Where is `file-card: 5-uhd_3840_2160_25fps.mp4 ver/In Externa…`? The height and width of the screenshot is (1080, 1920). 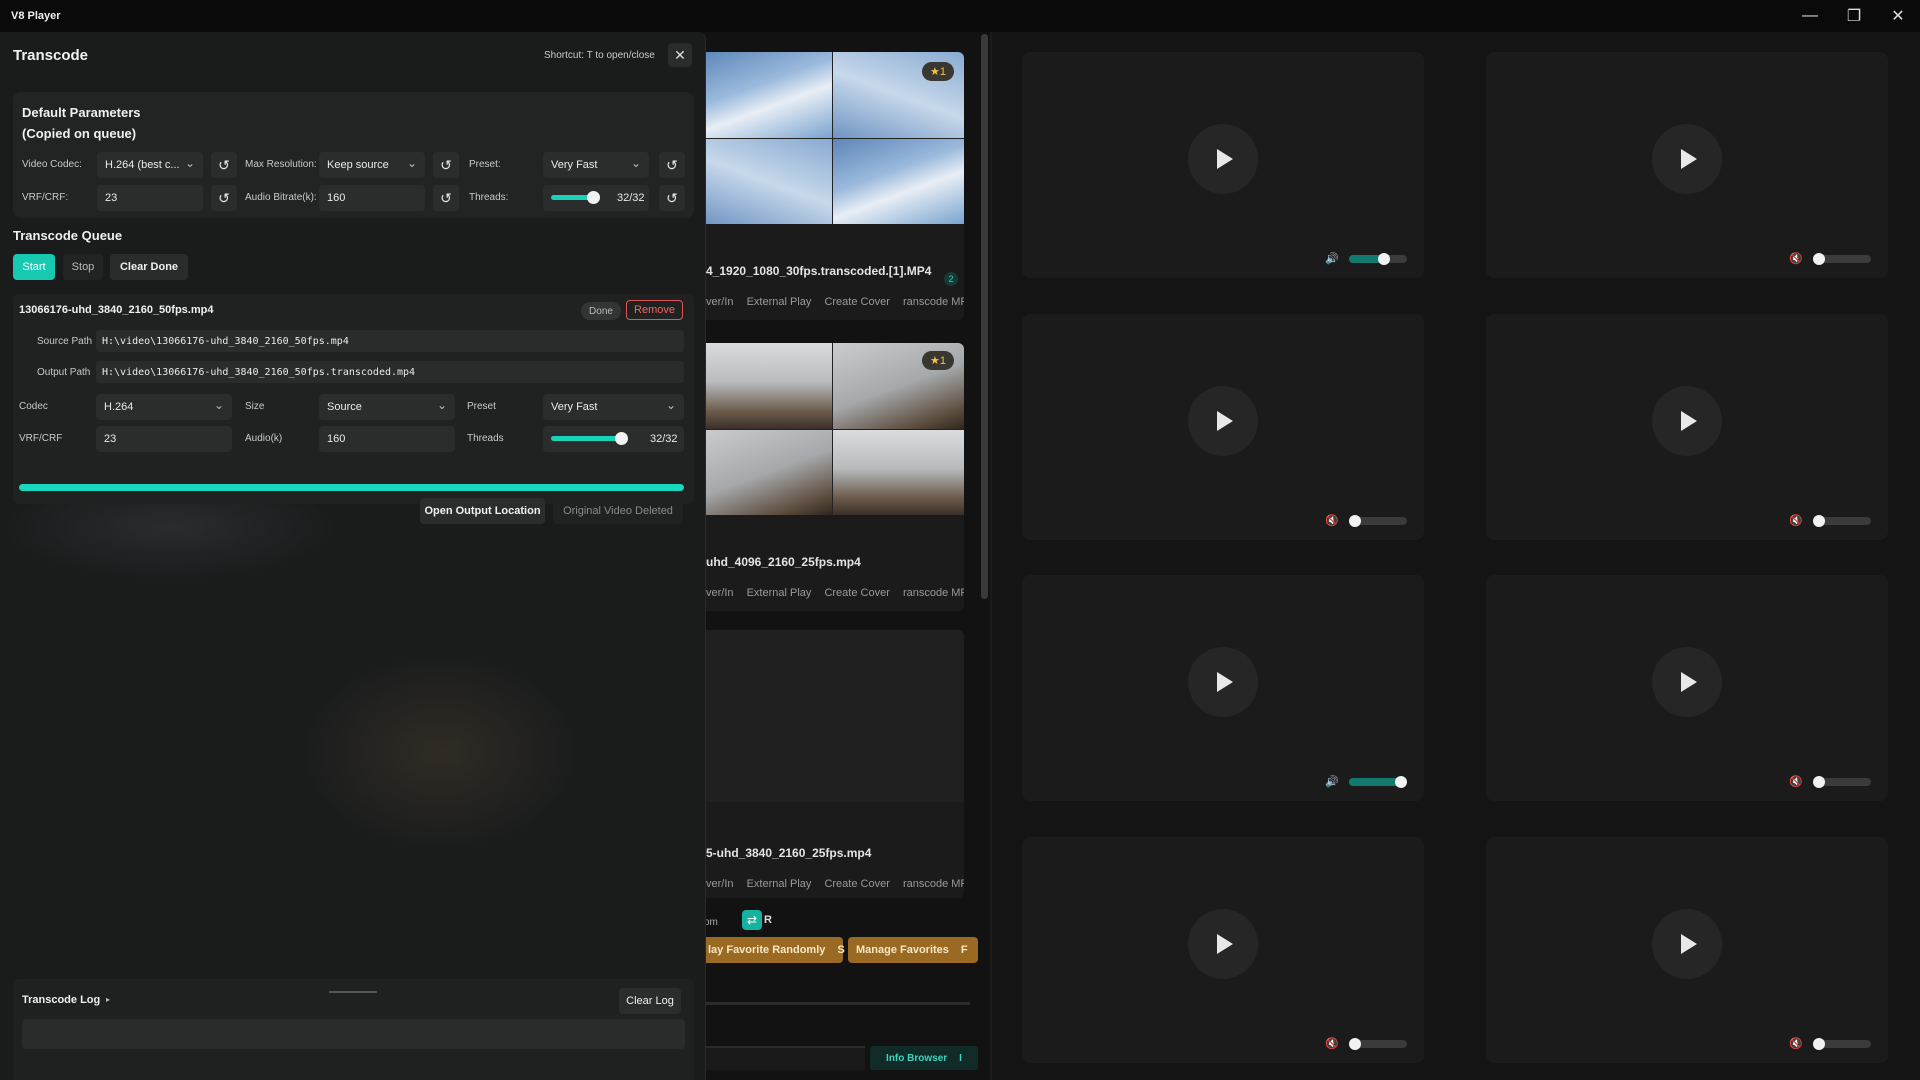
file-card: 5-uhd_3840_2160_25fps.mp4 ver/In Externa… is located at coordinates (832, 764).